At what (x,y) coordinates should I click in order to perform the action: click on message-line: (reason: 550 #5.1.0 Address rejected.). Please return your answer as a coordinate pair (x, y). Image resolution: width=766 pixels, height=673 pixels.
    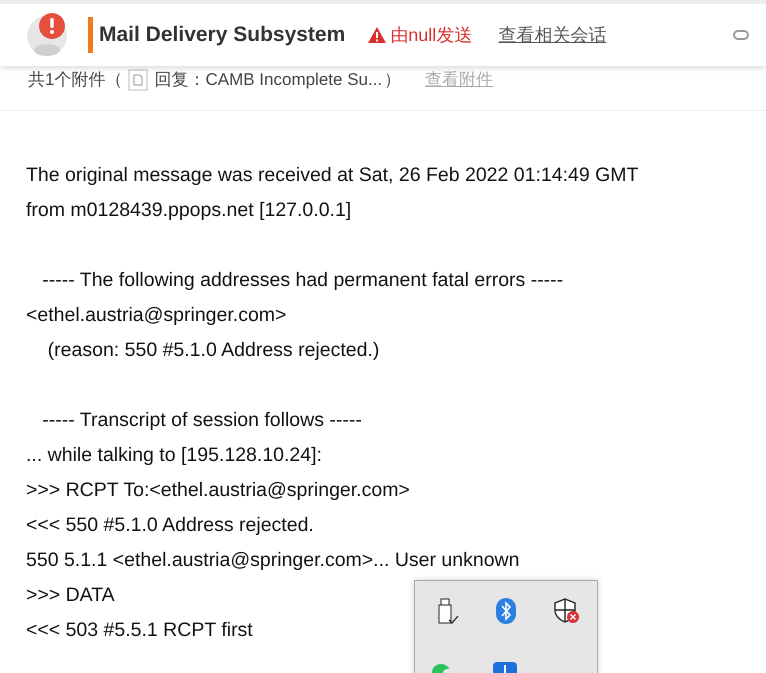
    Looking at the image, I should click on (213, 350).